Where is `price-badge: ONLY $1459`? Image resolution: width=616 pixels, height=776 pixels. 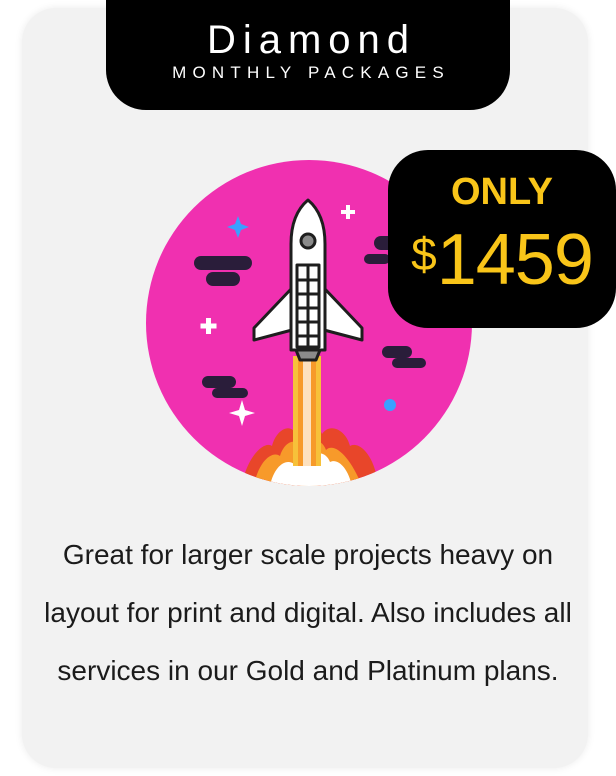
price-badge: ONLY $1459 is located at coordinates (502, 239).